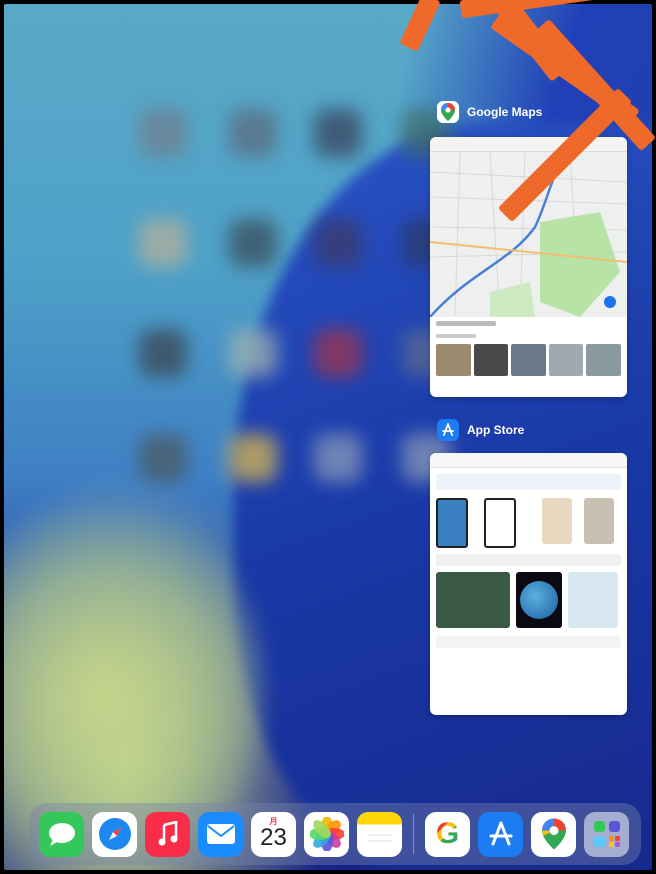  I want to click on maps-photo-strip, so click(528, 360).